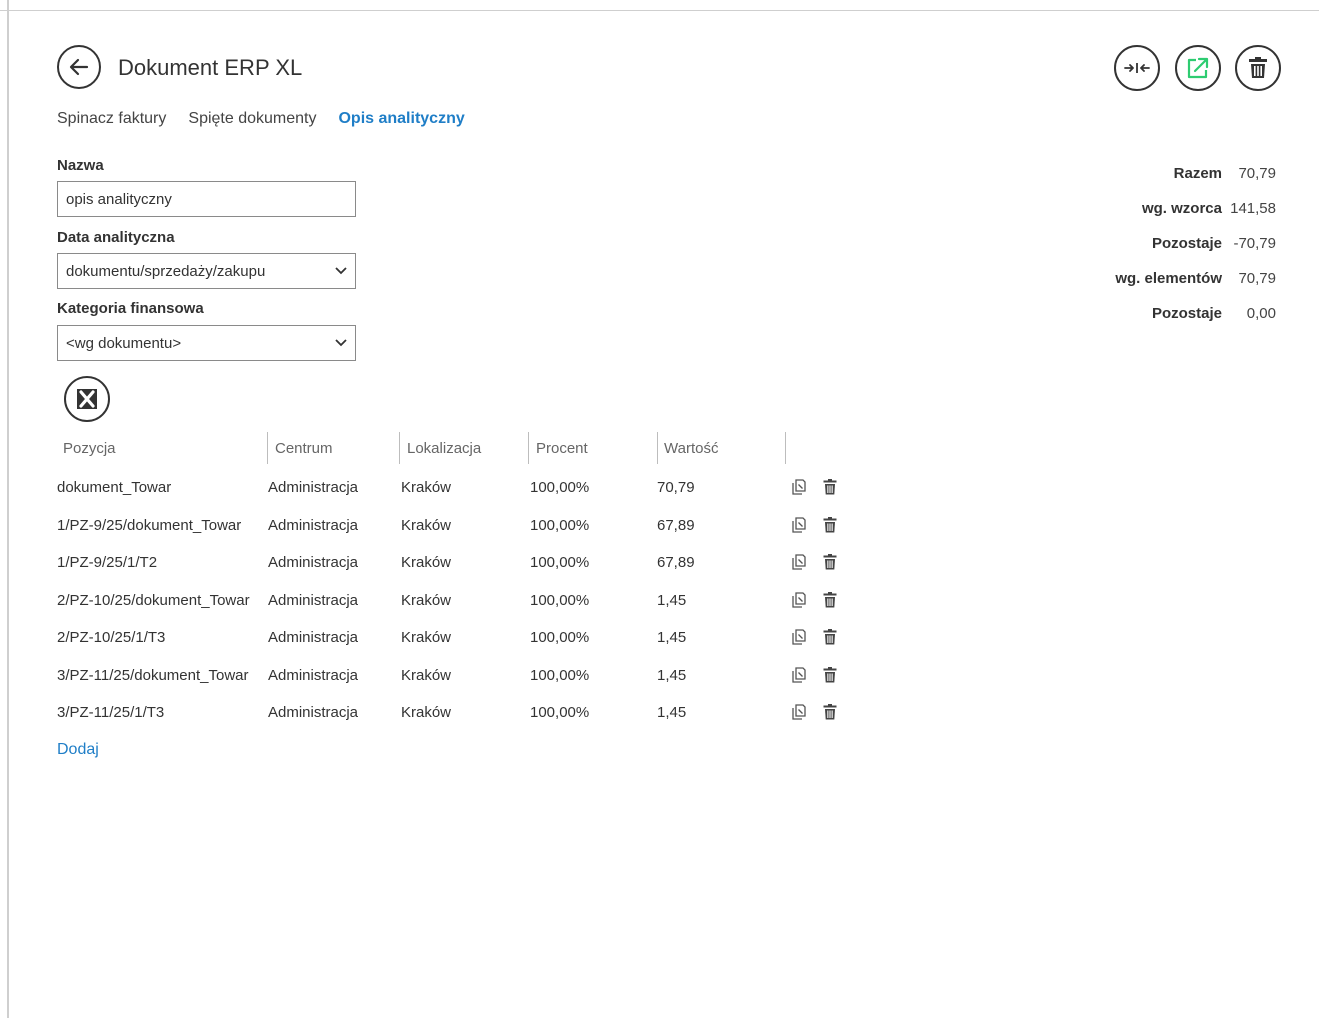 The width and height of the screenshot is (1319, 1018). Describe the element at coordinates (691, 448) in the screenshot. I see `column-header-wartosc: Wartość` at that location.